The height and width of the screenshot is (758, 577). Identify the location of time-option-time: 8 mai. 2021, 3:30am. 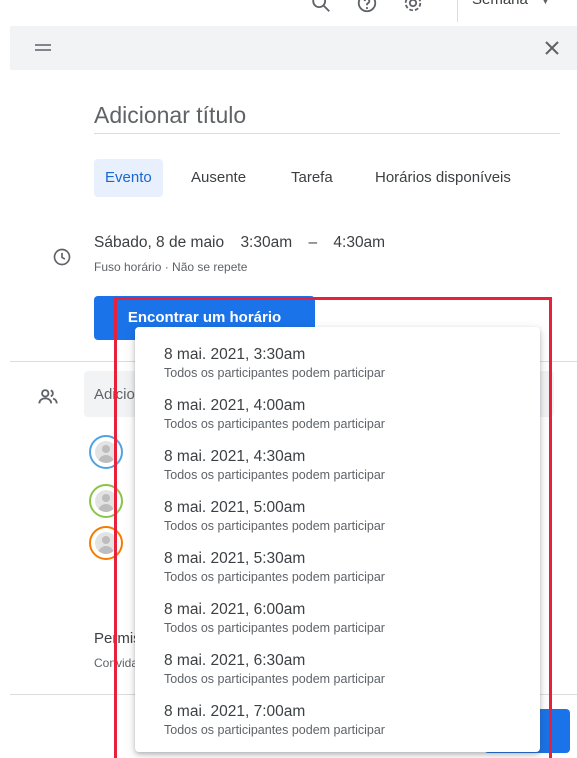
(235, 354).